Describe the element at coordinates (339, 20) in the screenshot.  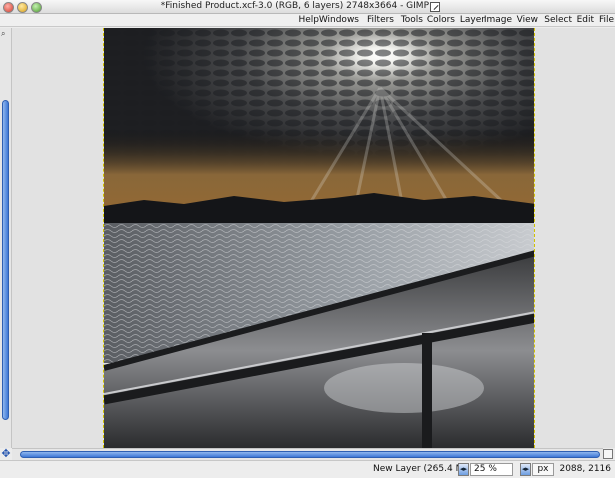
I see `menu-windows: Windows` at that location.